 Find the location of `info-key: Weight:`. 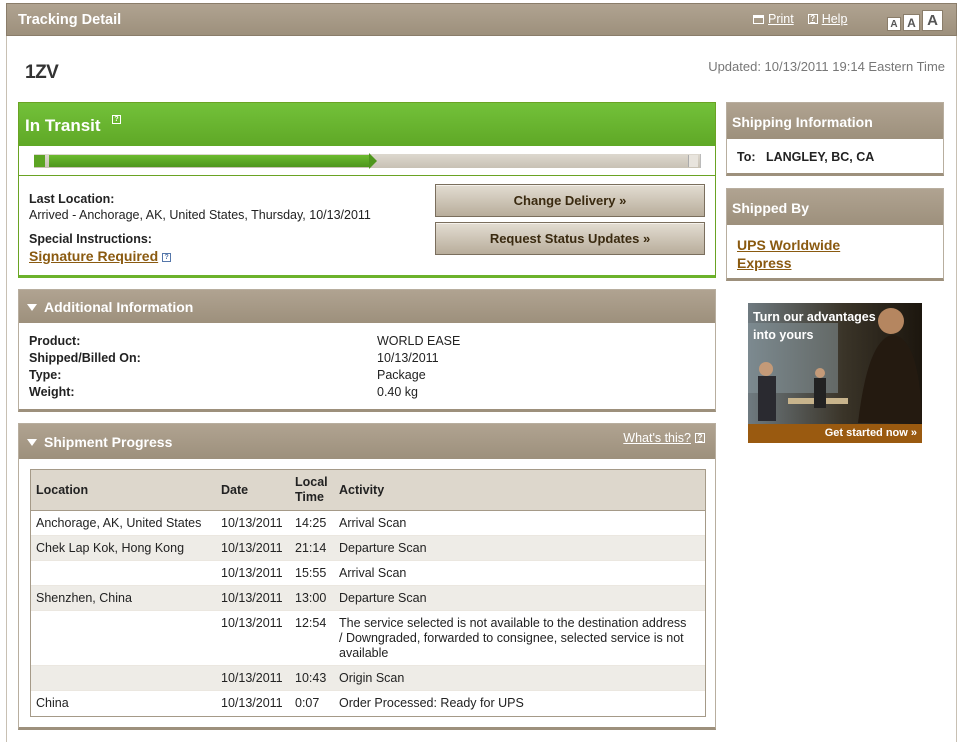

info-key: Weight: is located at coordinates (52, 392).